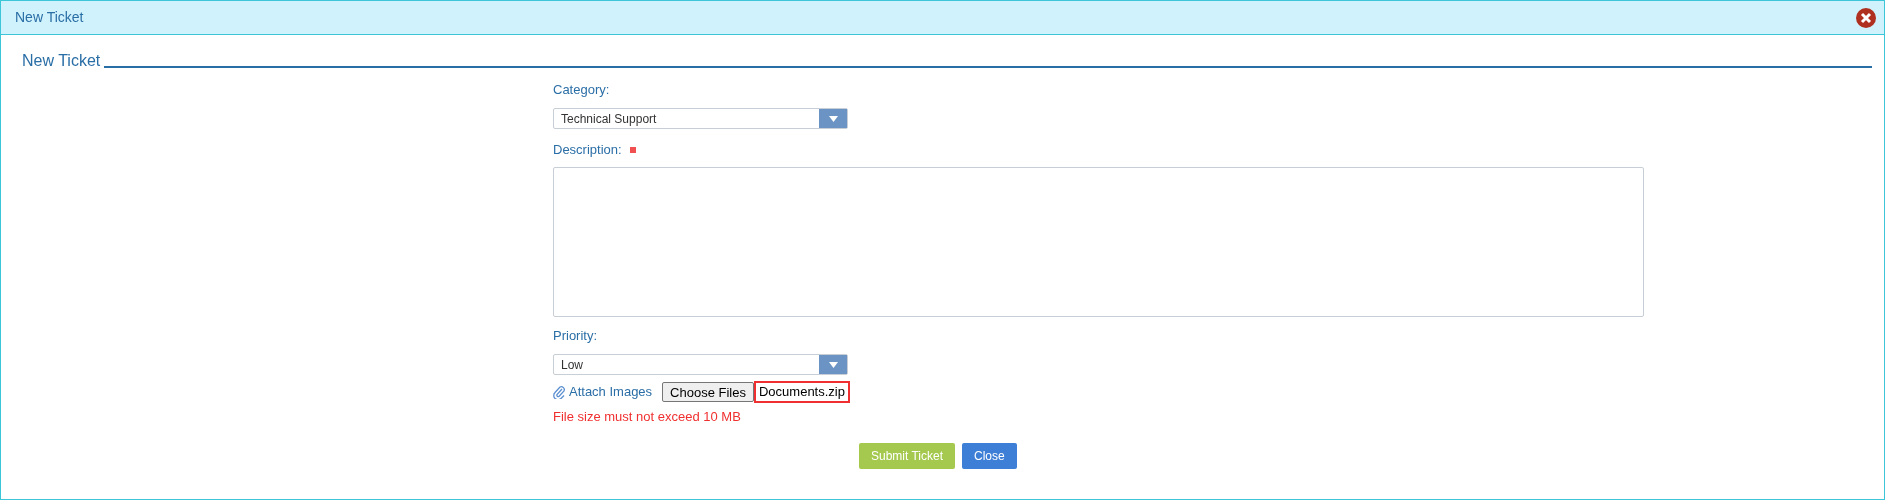 This screenshot has width=1885, height=502. What do you see at coordinates (802, 392) in the screenshot?
I see `file-name: Documents.zip` at bounding box center [802, 392].